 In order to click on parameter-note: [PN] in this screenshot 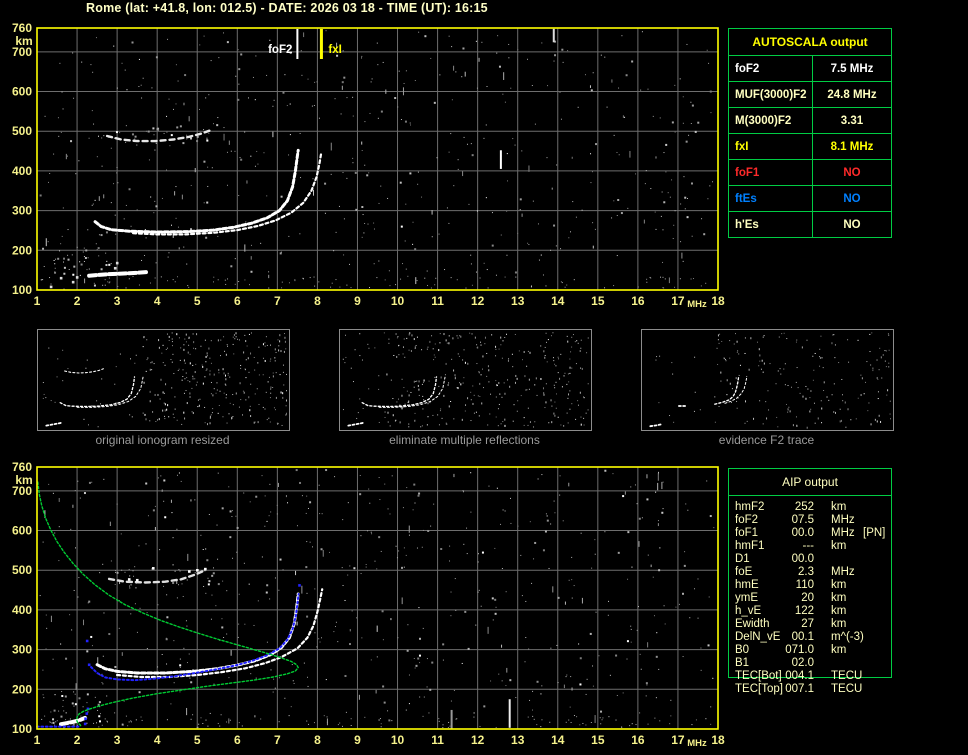, I will do `click(874, 533)`.